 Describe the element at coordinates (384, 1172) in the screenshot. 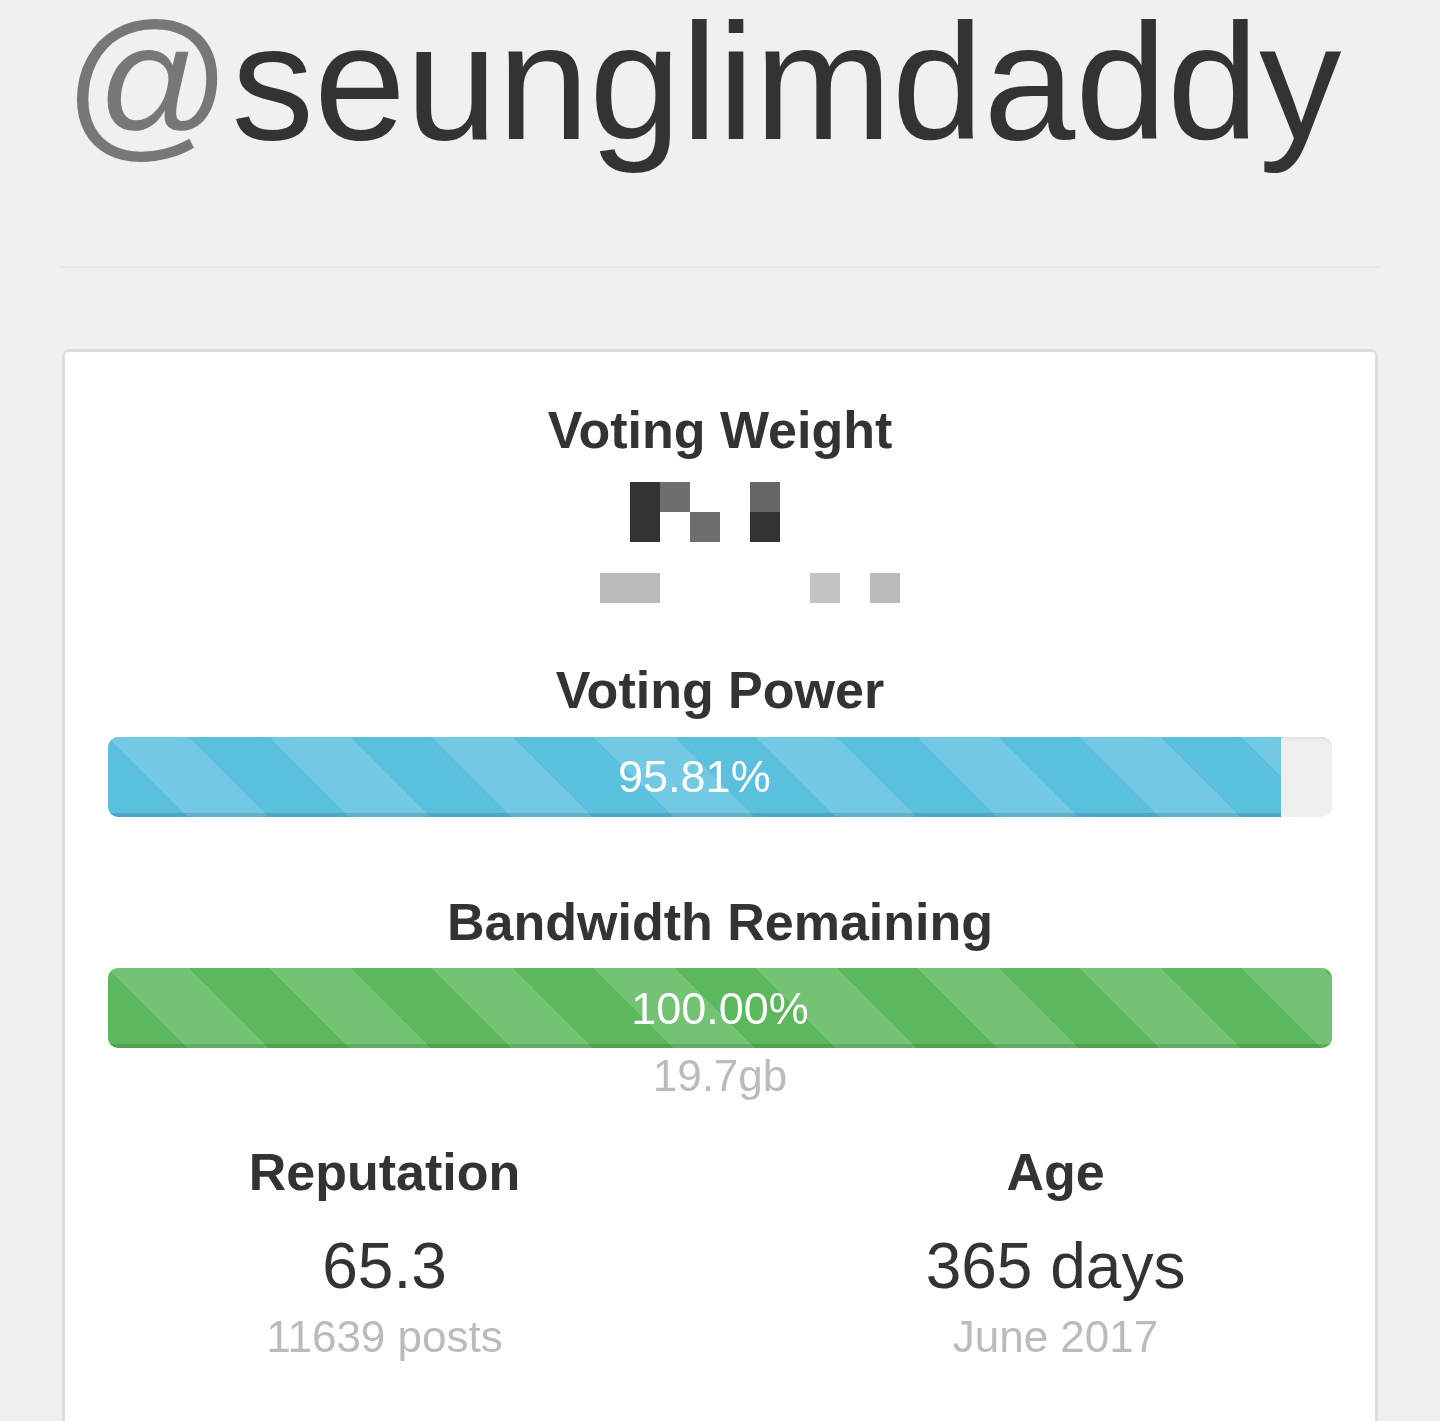

I see `stat-label: Reputation` at that location.